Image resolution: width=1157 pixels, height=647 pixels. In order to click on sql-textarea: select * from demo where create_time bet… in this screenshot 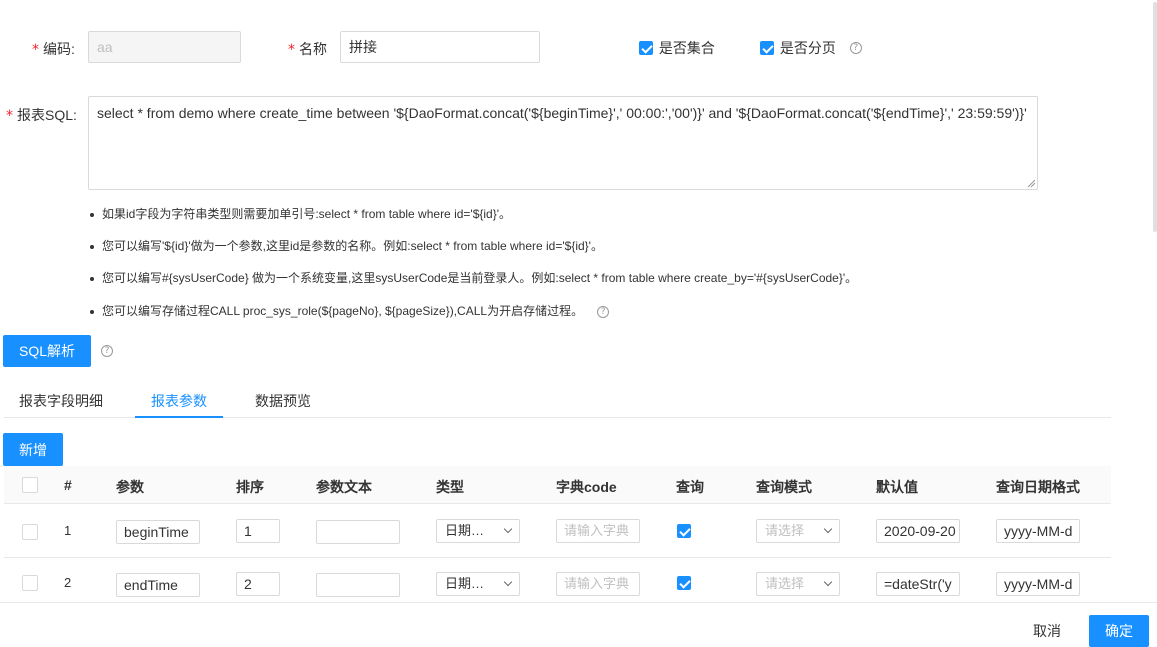, I will do `click(563, 143)`.